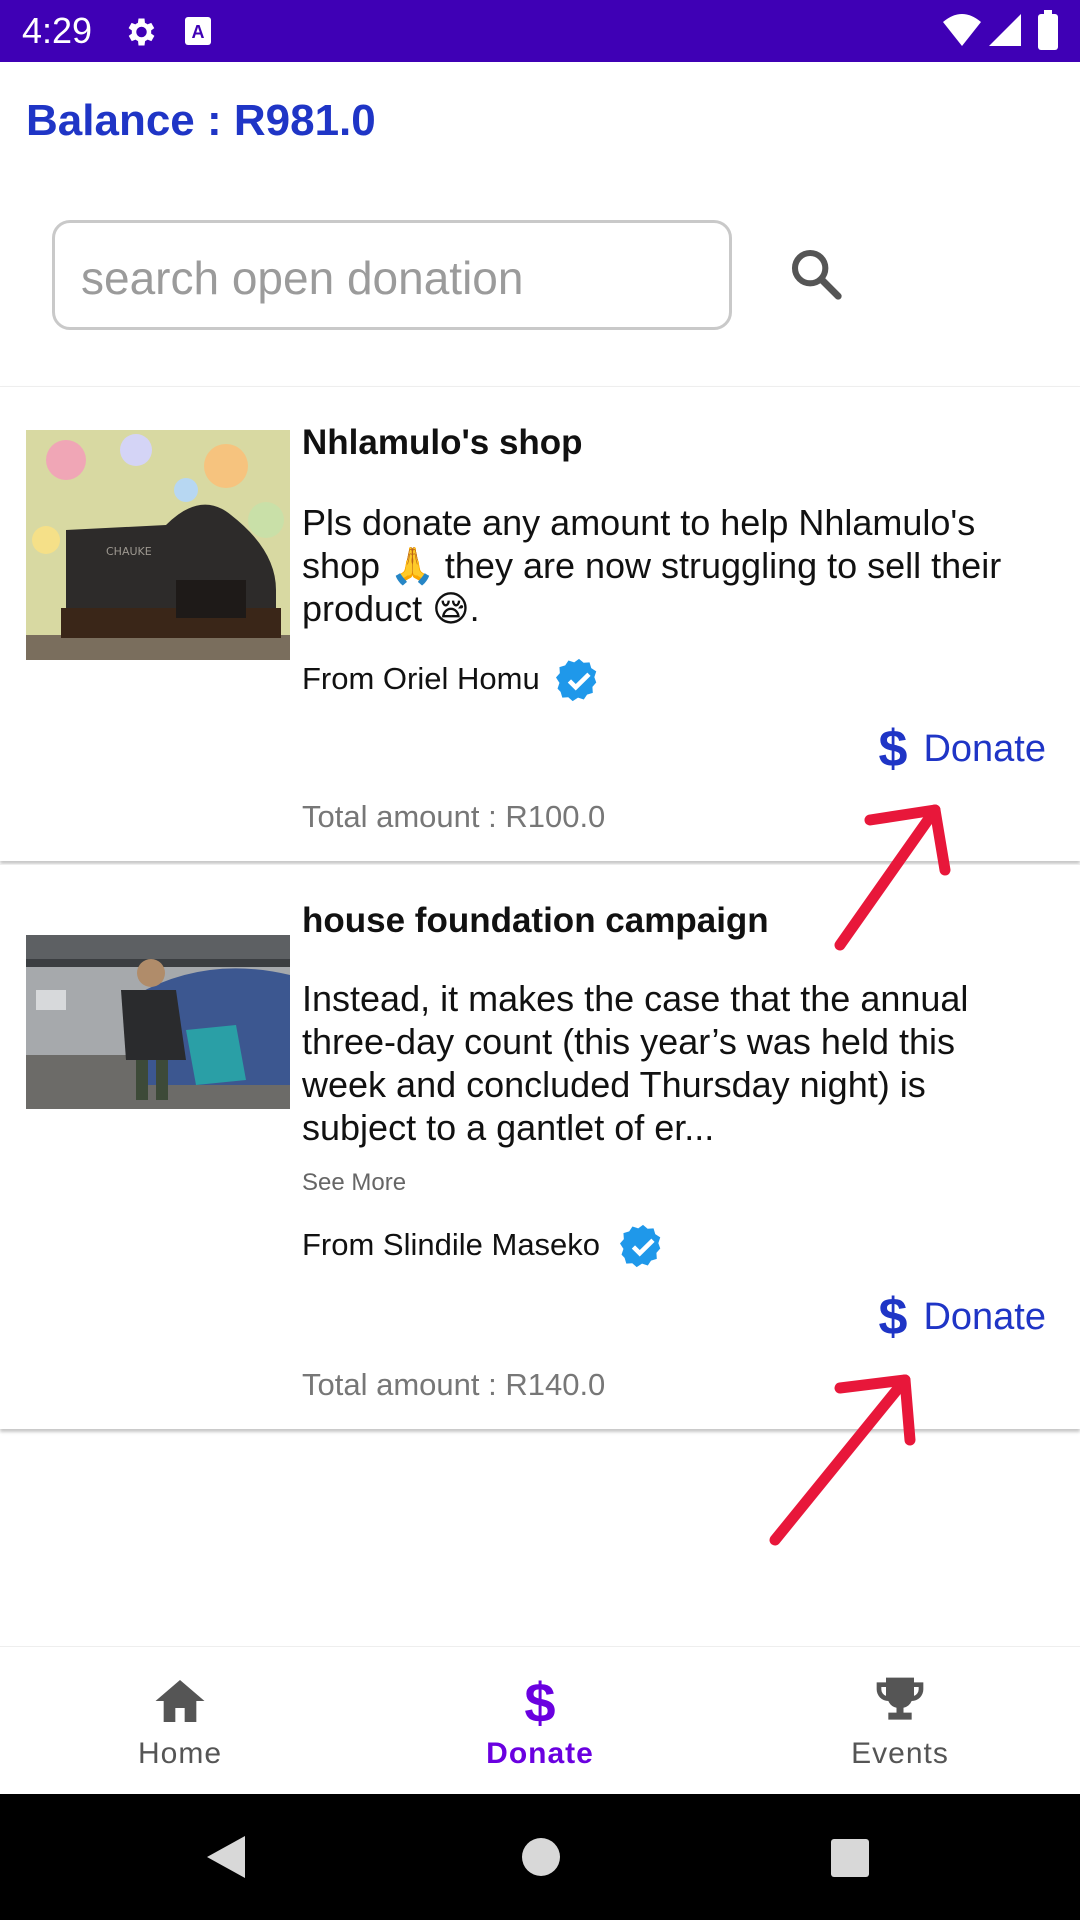 Image resolution: width=1080 pixels, height=1920 pixels. What do you see at coordinates (816, 274) in the screenshot?
I see `search-icon` at bounding box center [816, 274].